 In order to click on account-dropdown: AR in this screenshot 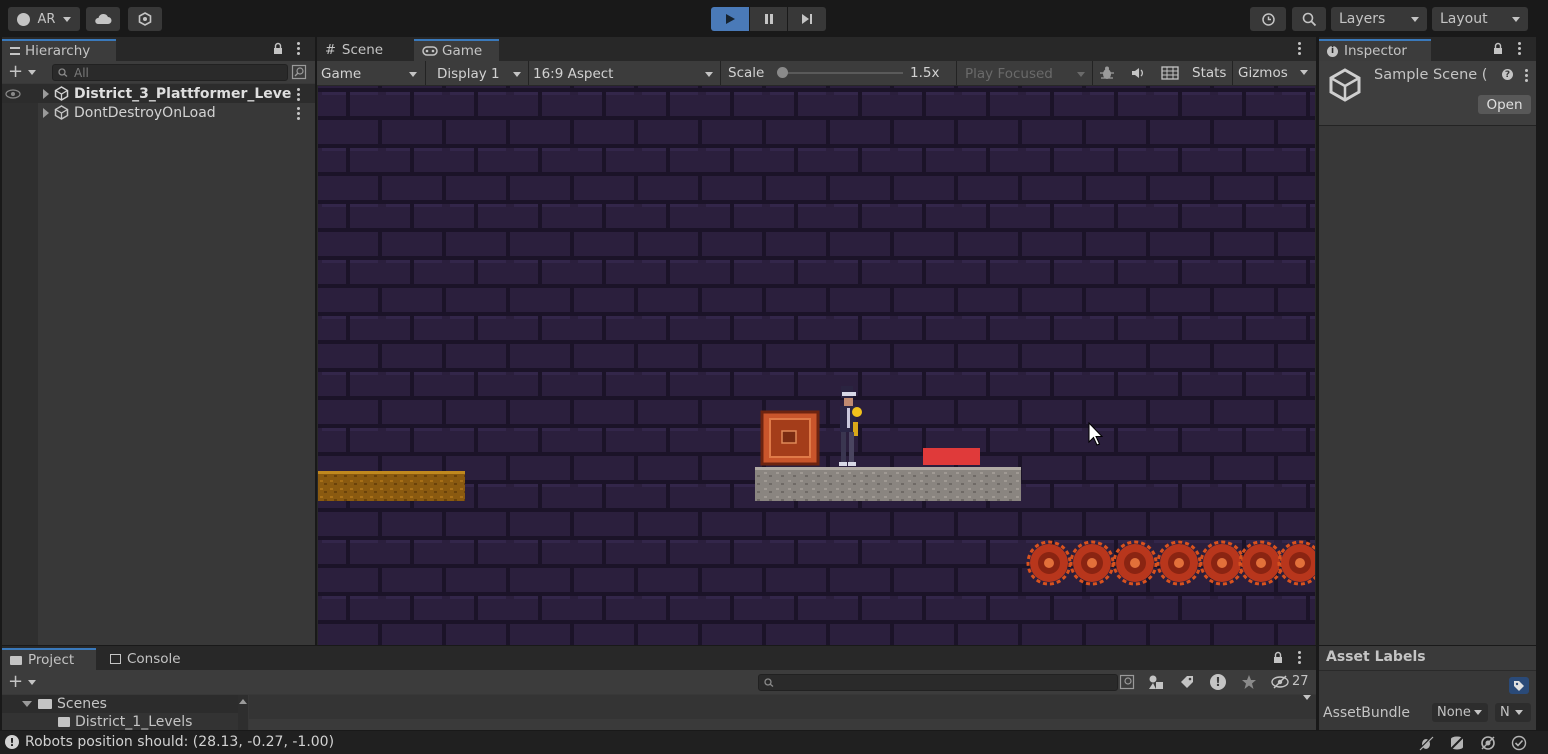, I will do `click(44, 19)`.